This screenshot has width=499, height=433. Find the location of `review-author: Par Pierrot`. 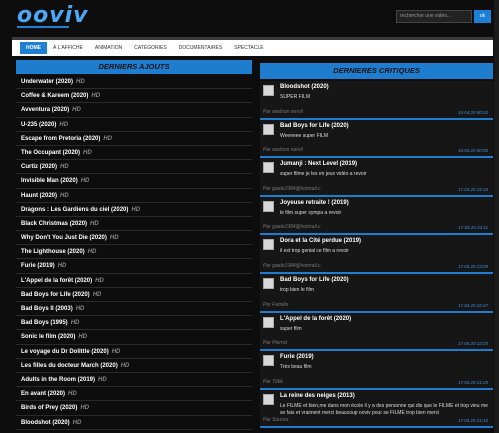

review-author: Par Pierrot is located at coordinates (275, 343).